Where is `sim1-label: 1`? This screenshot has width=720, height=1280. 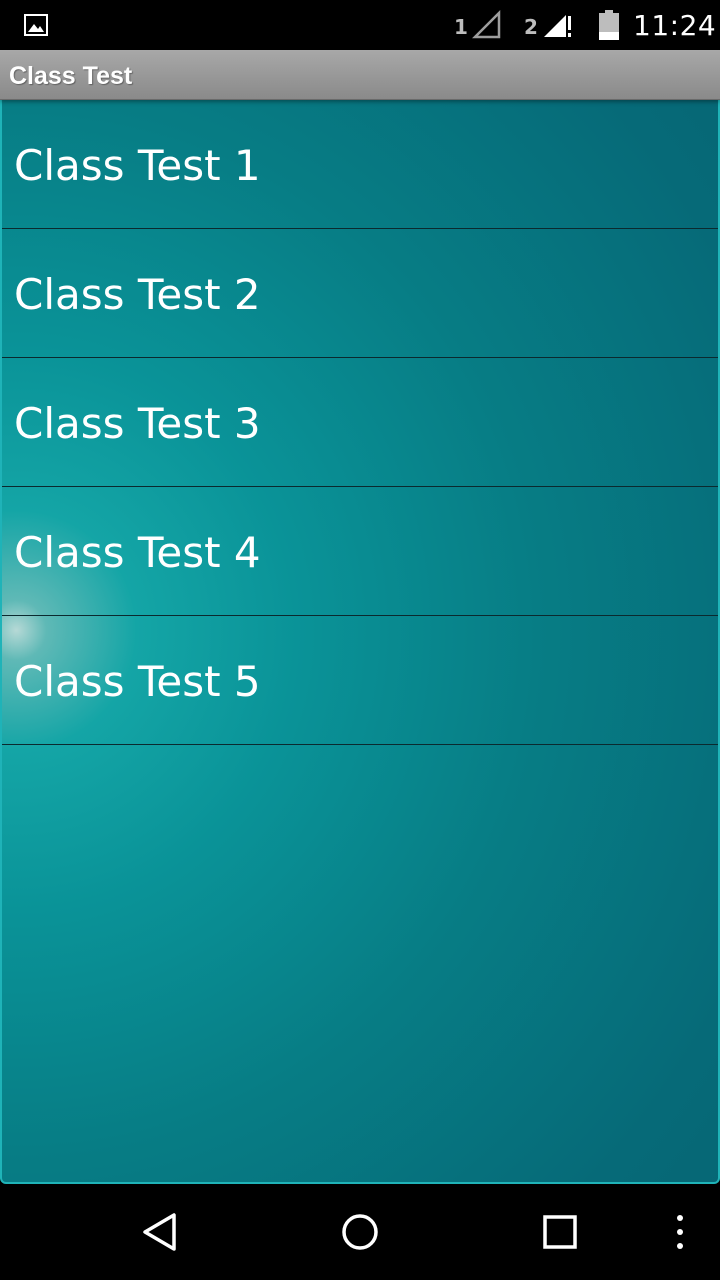
sim1-label: 1 is located at coordinates (461, 27).